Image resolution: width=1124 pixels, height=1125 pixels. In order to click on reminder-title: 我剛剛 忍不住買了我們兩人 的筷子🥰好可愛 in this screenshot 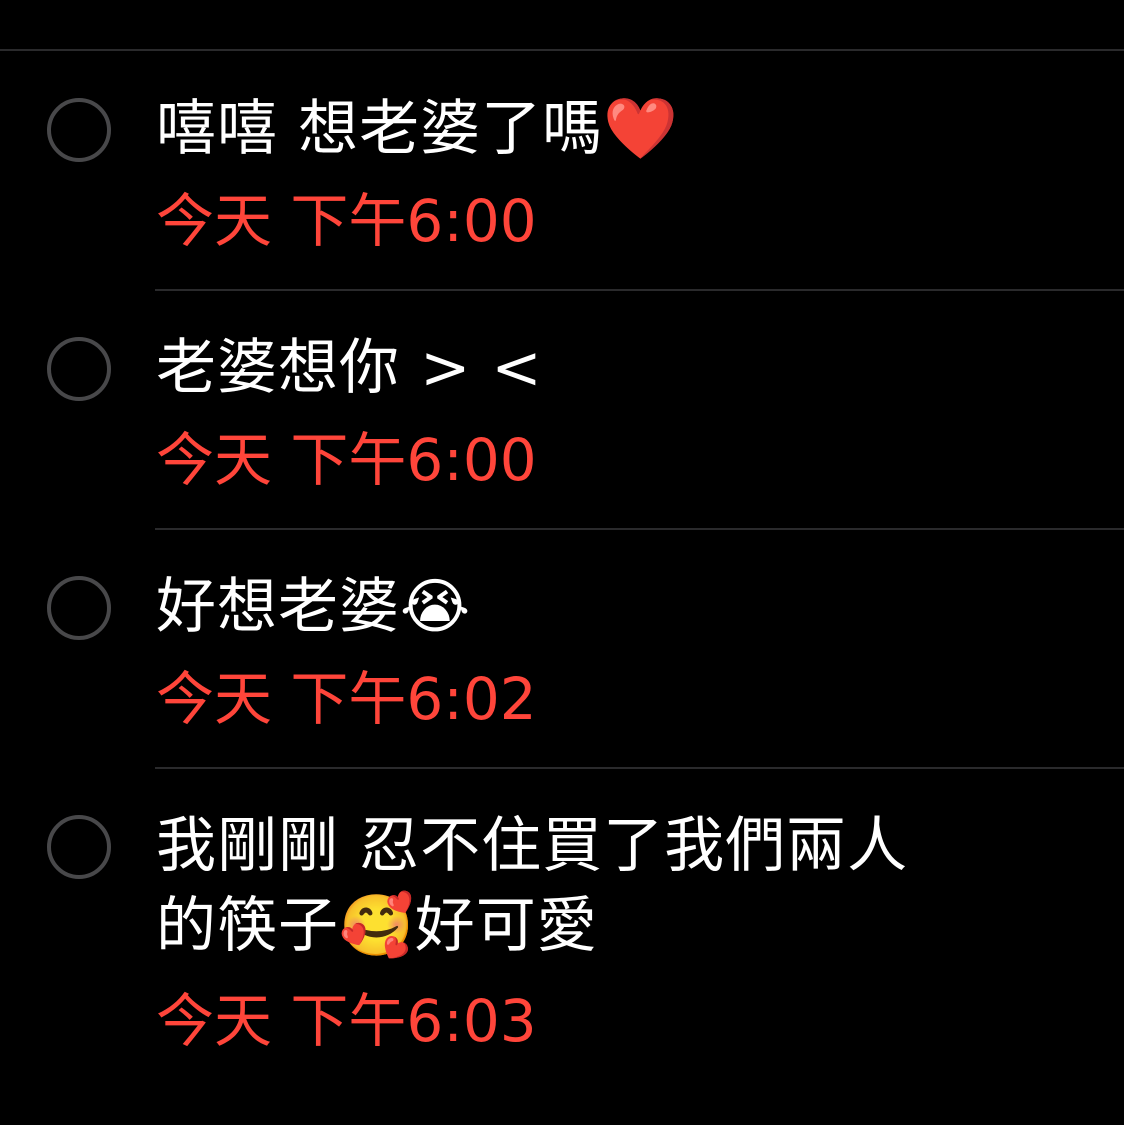, I will do `click(606, 886)`.